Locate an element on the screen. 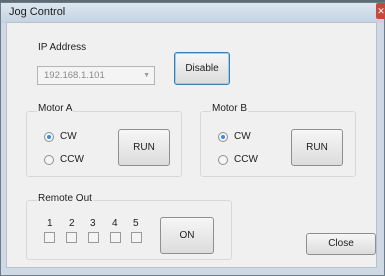 The width and height of the screenshot is (385, 276). close-button: Close is located at coordinates (341, 244).